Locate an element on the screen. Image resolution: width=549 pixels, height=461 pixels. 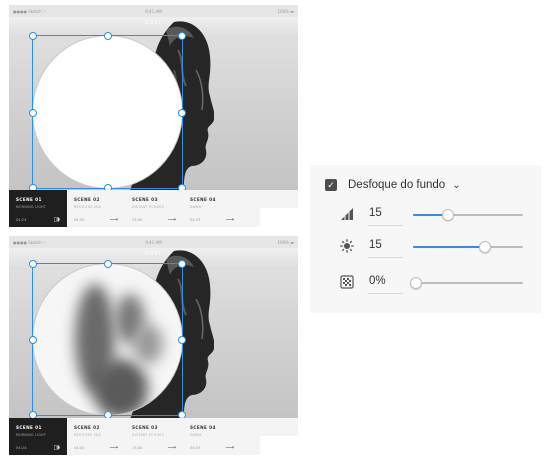
noise-slider is located at coordinates (466, 283).